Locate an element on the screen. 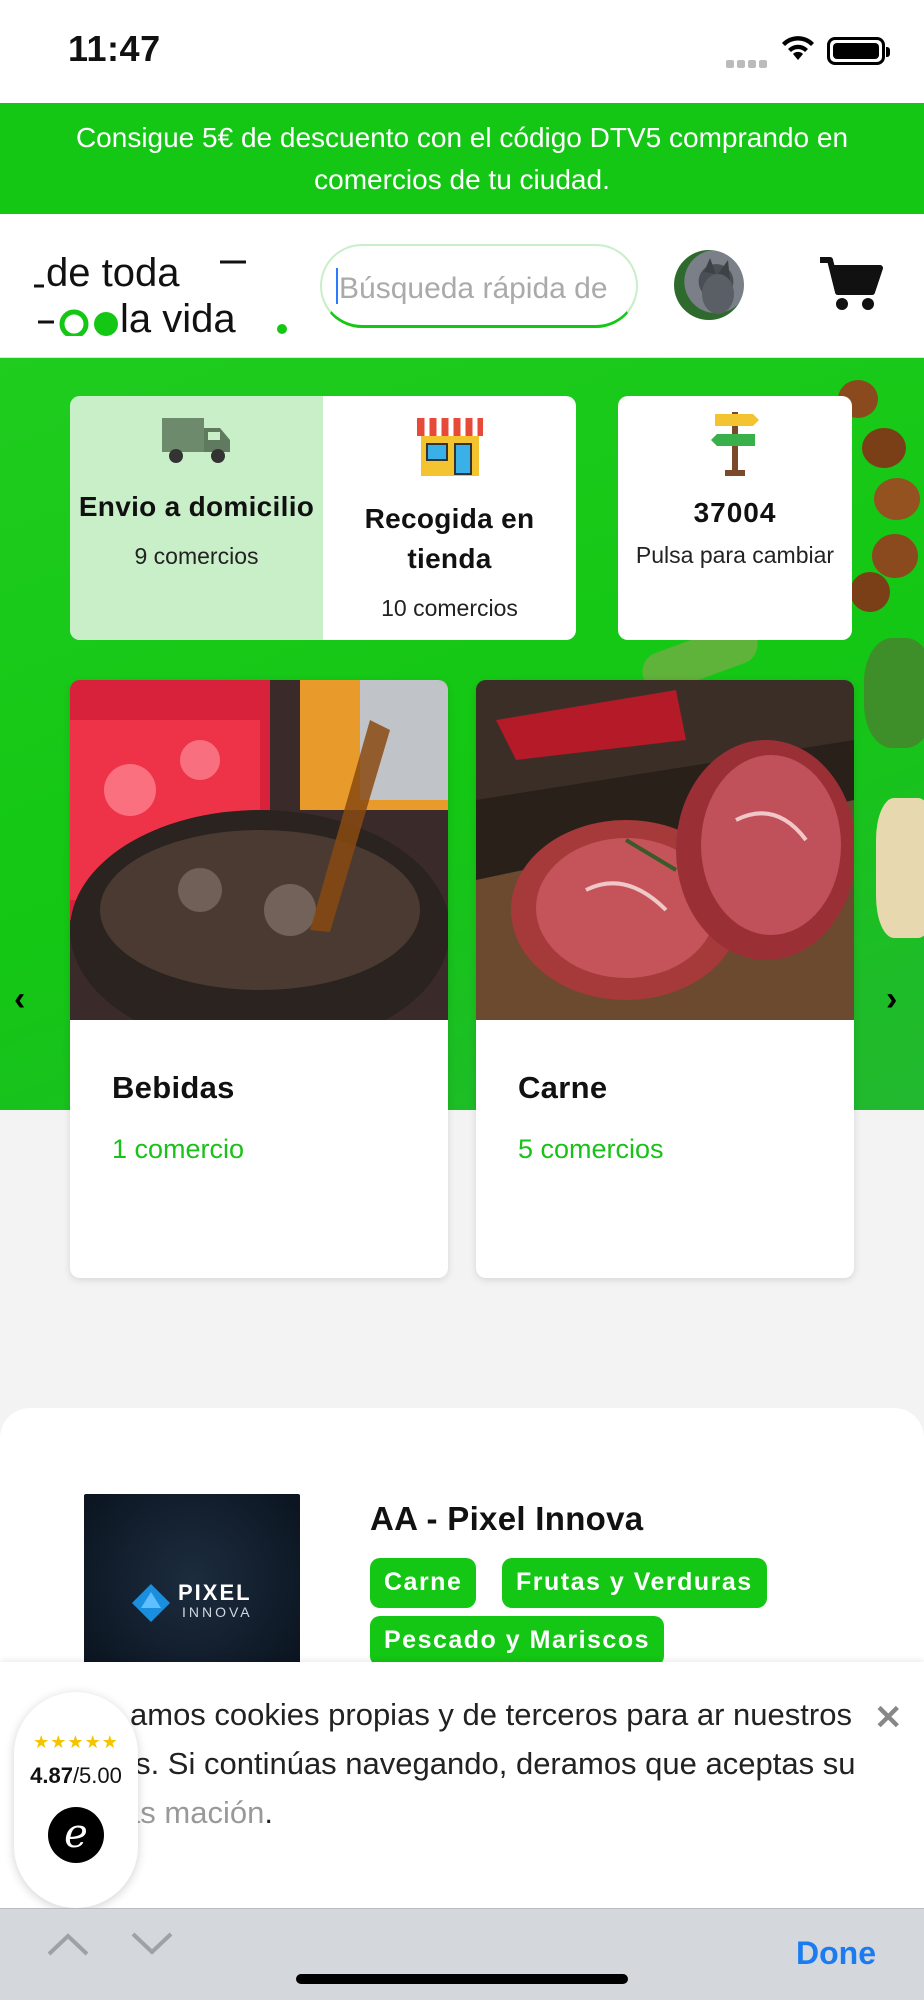 The image size is (924, 2000). rating-max: /5.00 is located at coordinates (97, 1775).